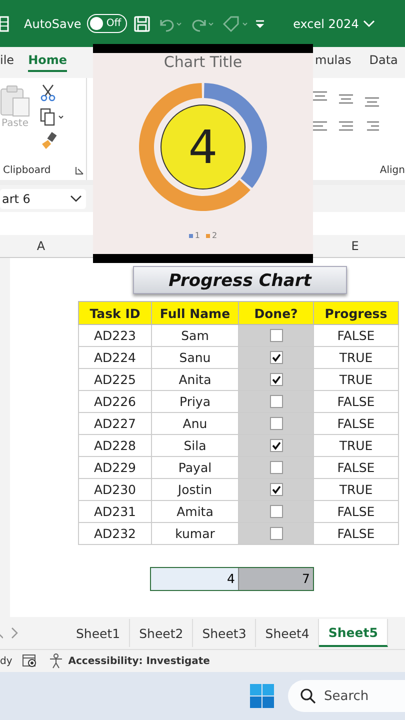 This screenshot has width=405, height=720. I want to click on clipboard-icon, so click(16, 101).